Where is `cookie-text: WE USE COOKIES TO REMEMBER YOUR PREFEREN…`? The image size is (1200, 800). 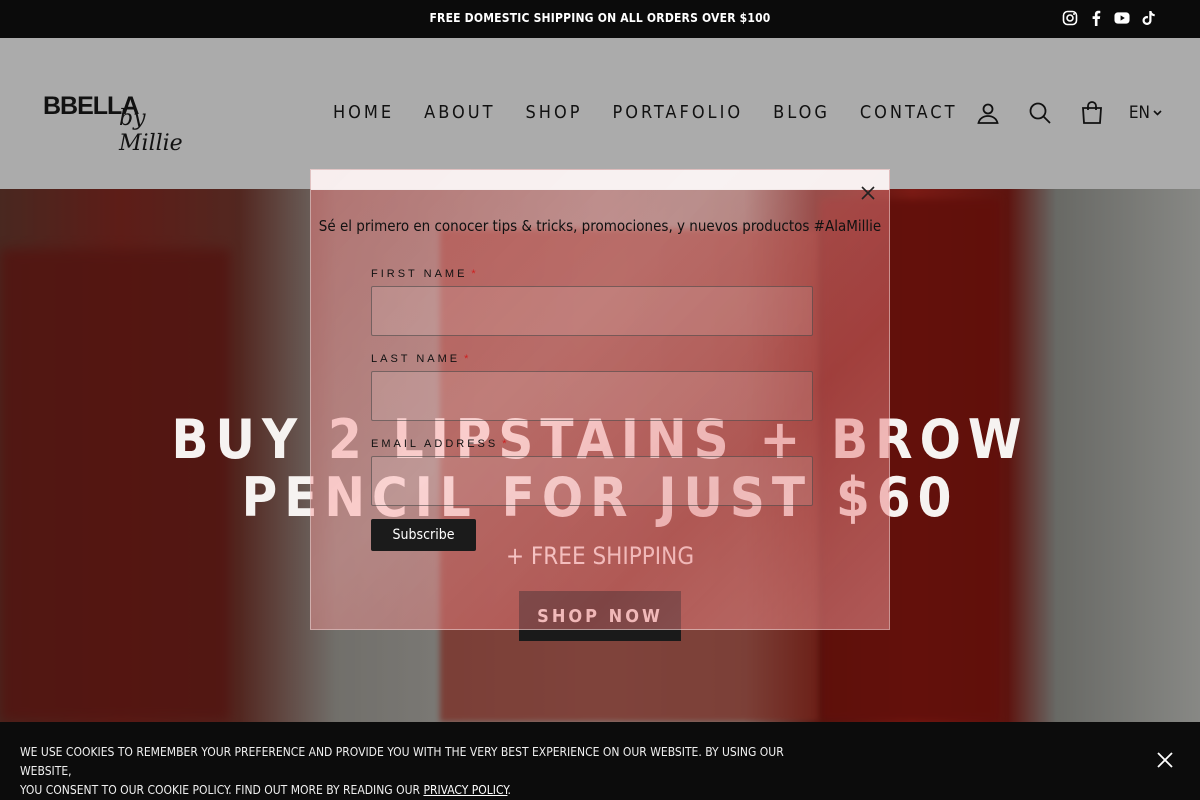 cookie-text: WE USE COOKIES TO REMEMBER YOUR PREFEREN… is located at coordinates (410, 771).